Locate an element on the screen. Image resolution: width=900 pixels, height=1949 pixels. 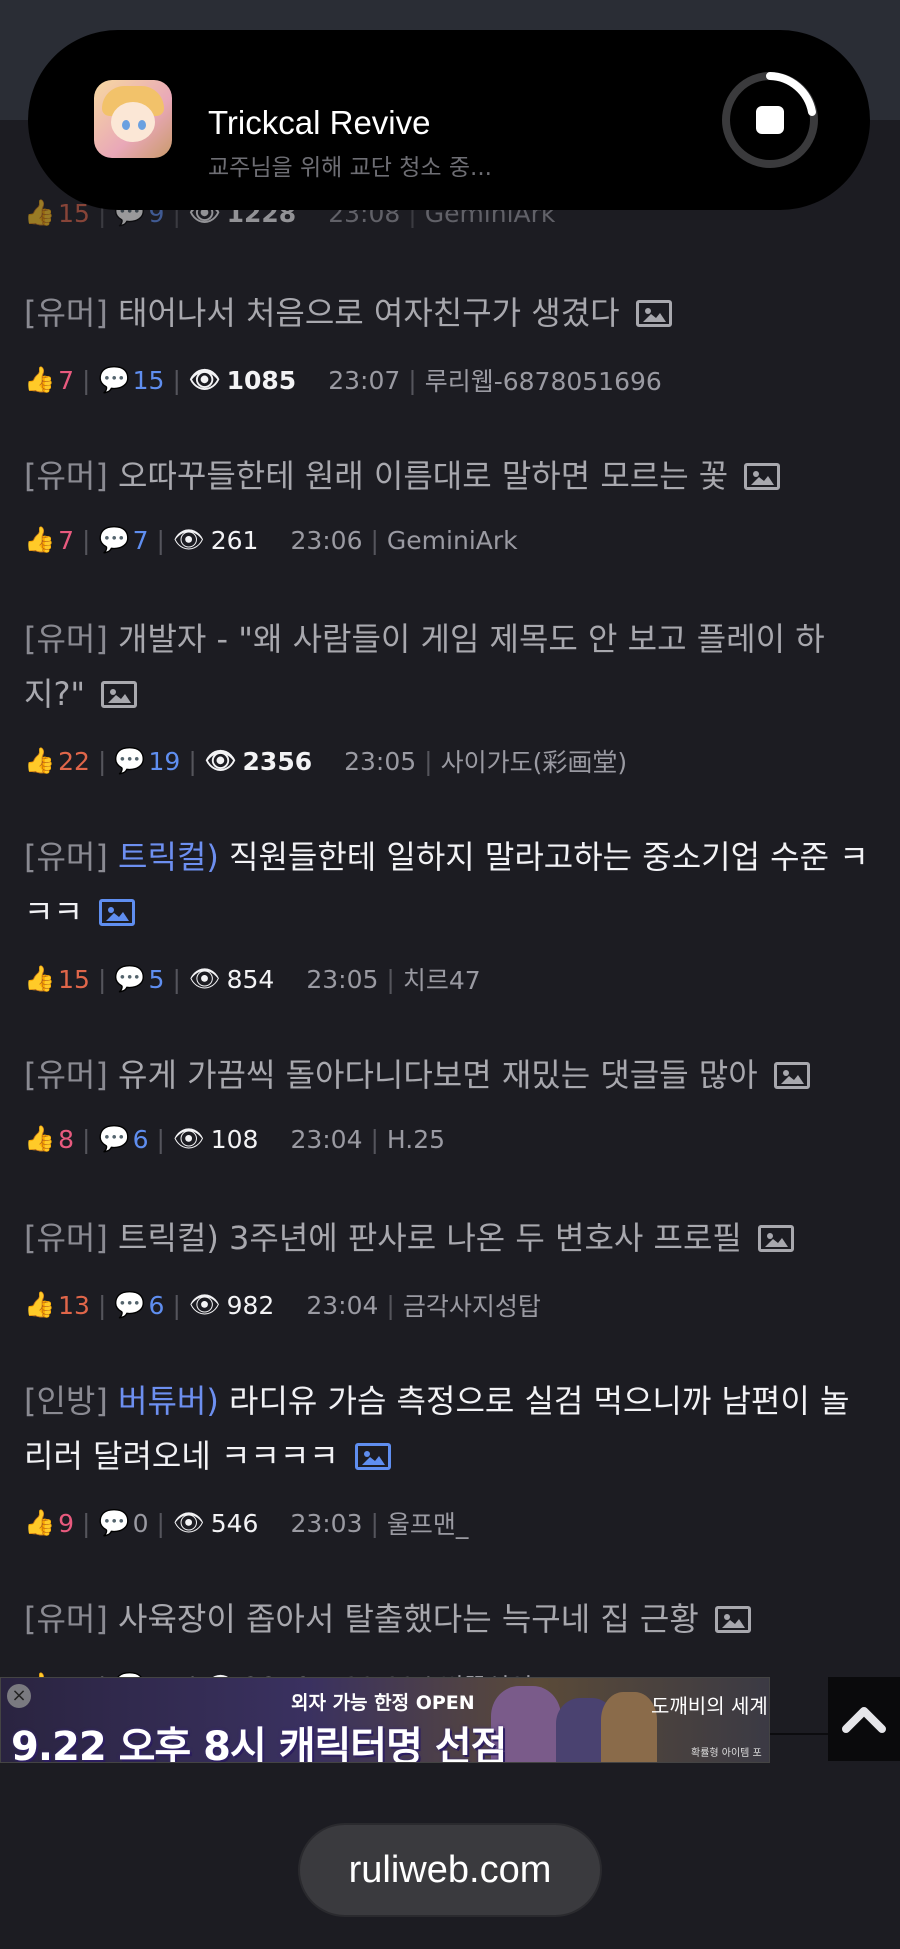
comment-count: 💬 19 is located at coordinates (147, 761).